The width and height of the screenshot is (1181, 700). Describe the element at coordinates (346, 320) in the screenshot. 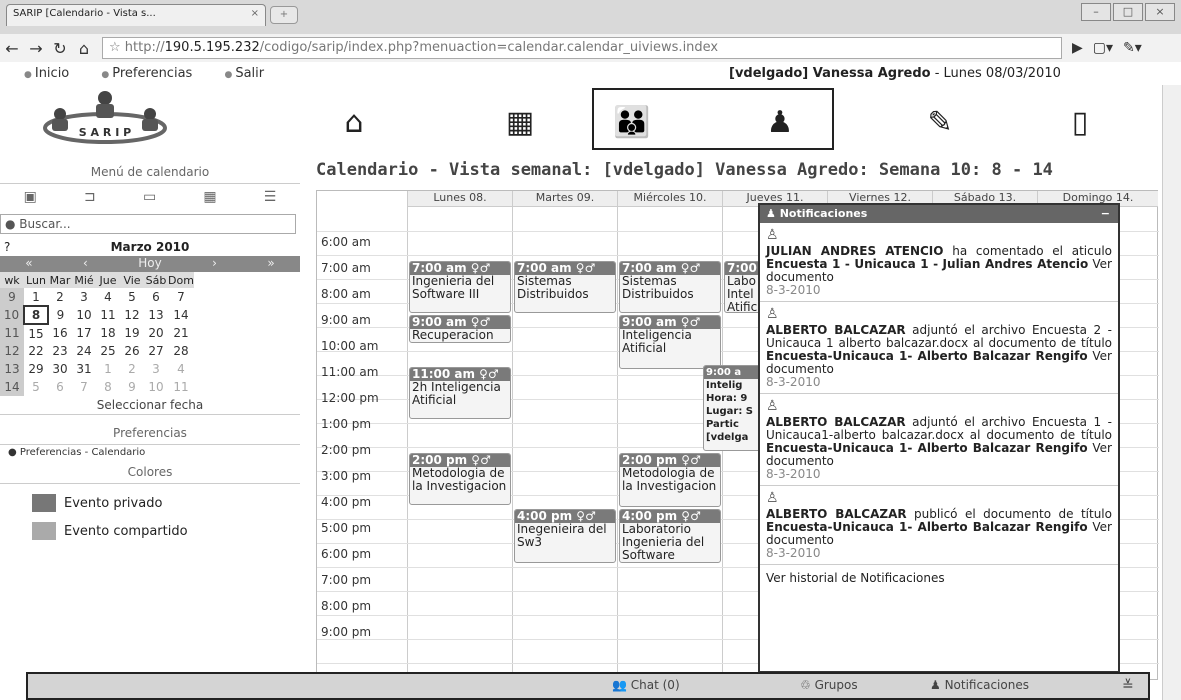

I see `time-label: 9:00 am` at that location.